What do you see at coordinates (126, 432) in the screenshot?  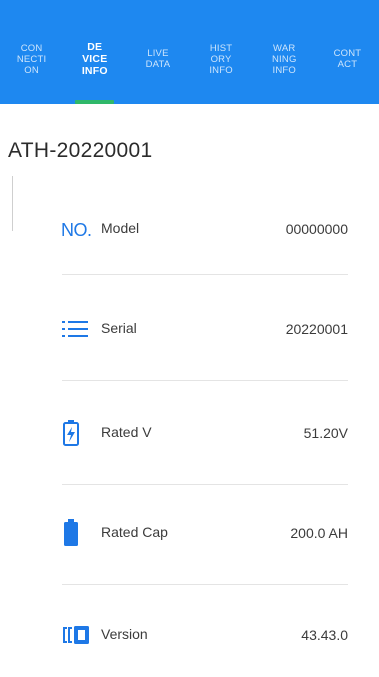 I see `row-label: Rated V` at bounding box center [126, 432].